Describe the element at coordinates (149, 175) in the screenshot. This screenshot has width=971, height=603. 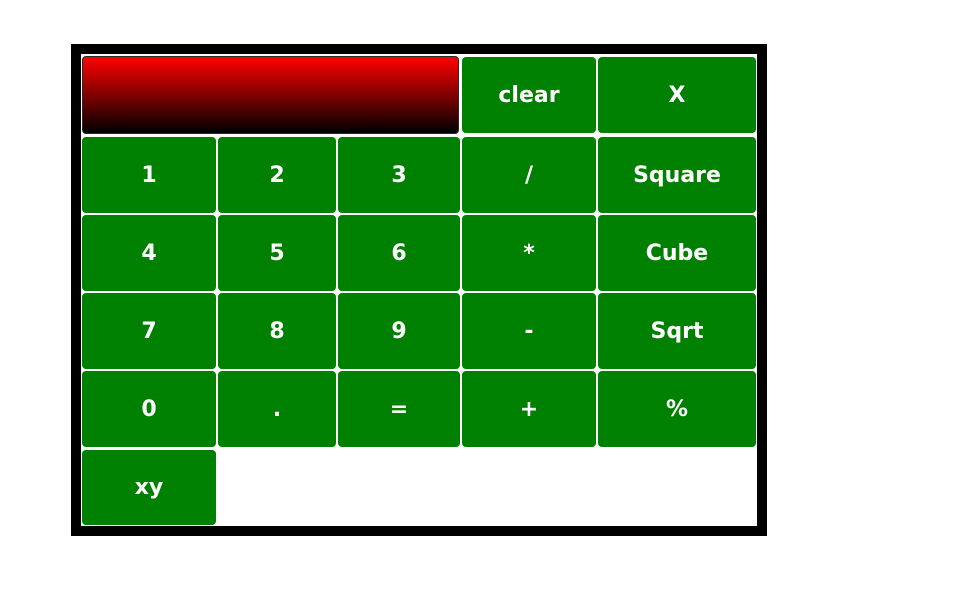
I see `digit-1-button: 1` at that location.